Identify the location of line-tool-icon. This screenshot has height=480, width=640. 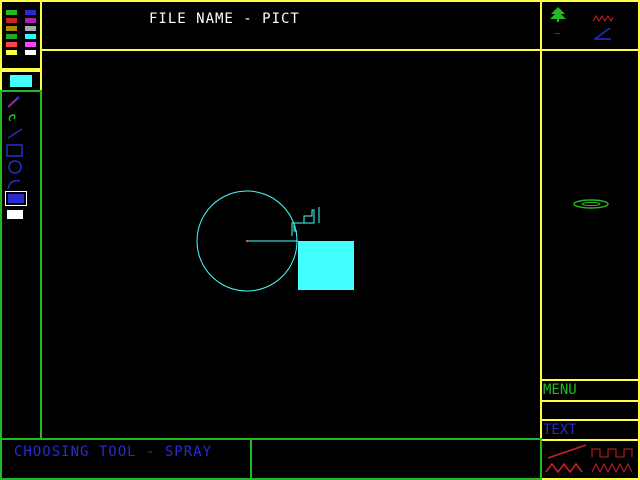
(15, 131).